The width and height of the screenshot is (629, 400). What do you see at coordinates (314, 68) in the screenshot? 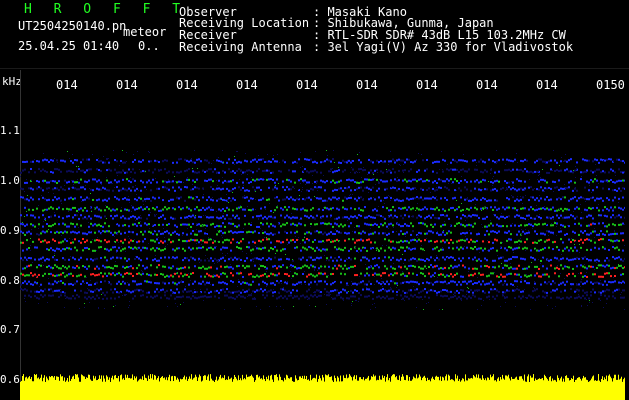
I see `header-divider` at bounding box center [314, 68].